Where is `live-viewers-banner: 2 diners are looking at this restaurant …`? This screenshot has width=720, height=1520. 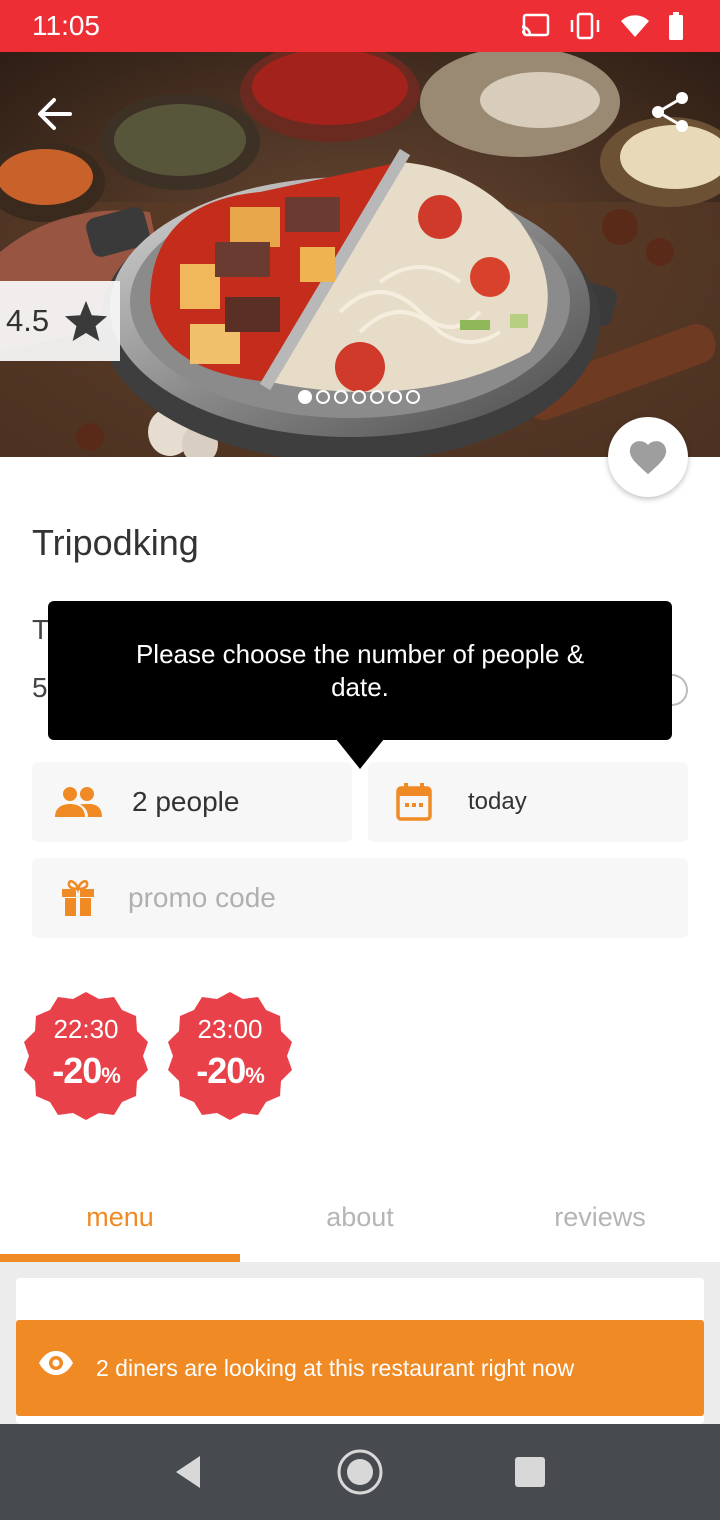 live-viewers-banner: 2 diners are looking at this restaurant … is located at coordinates (360, 1368).